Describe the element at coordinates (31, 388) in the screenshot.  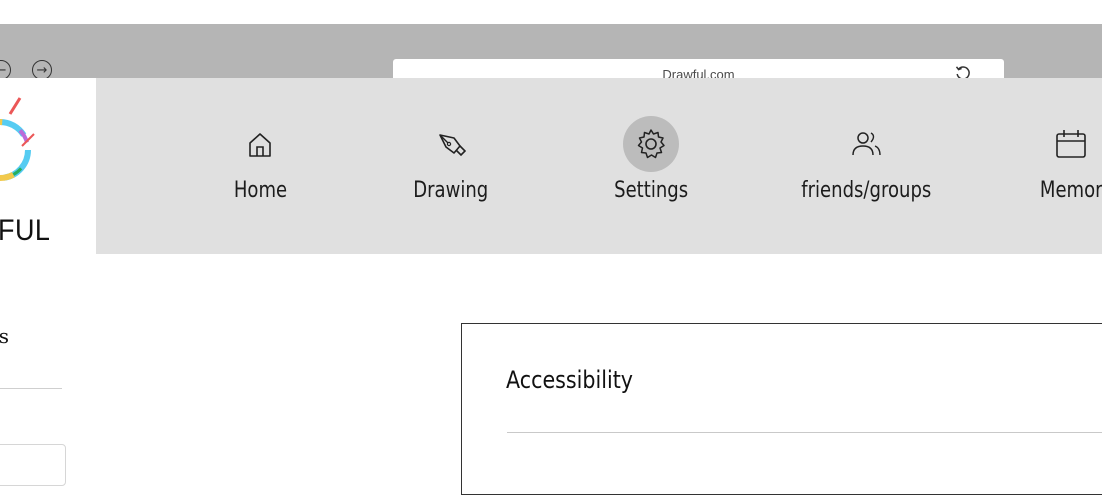
I see `sidebar-divider` at that location.